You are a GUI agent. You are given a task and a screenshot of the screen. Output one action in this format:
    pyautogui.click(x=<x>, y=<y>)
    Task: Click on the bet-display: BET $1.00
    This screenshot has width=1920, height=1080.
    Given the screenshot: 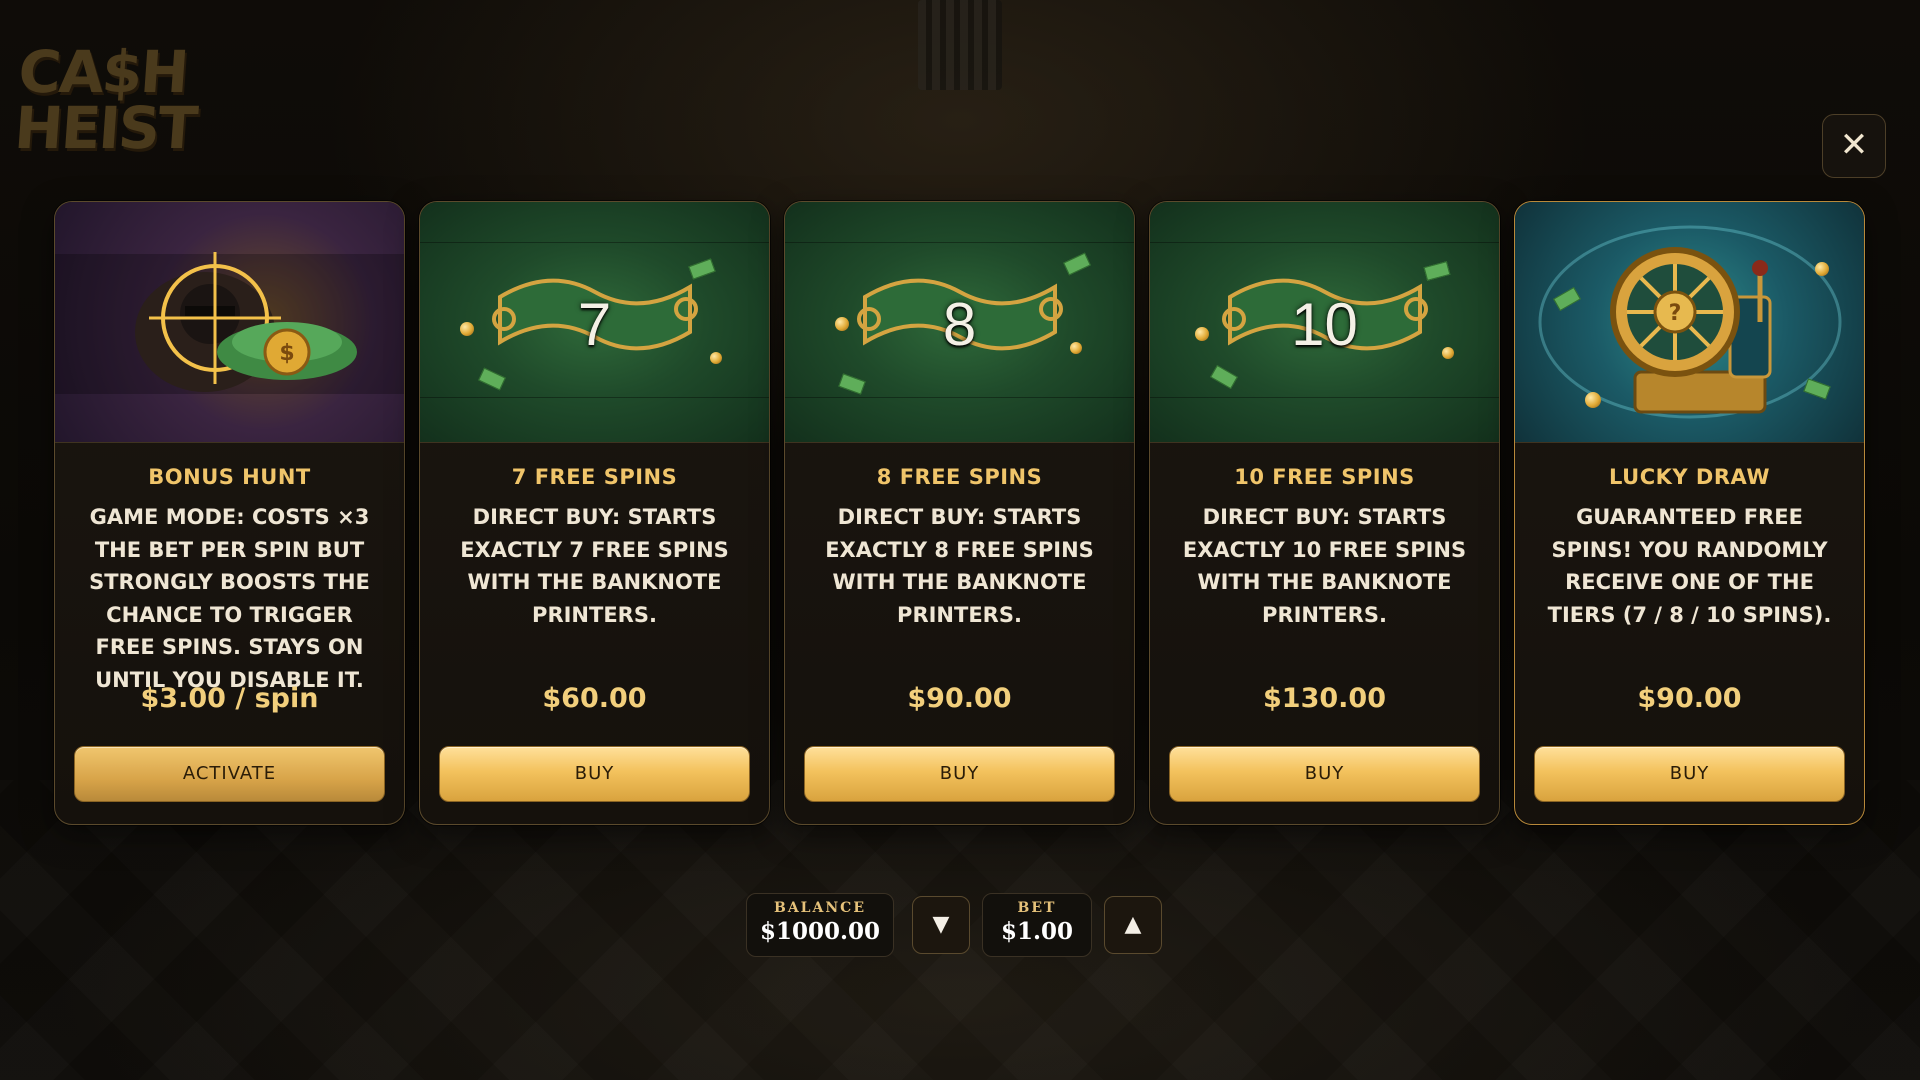 What is the action you would take?
    pyautogui.click(x=1037, y=925)
    